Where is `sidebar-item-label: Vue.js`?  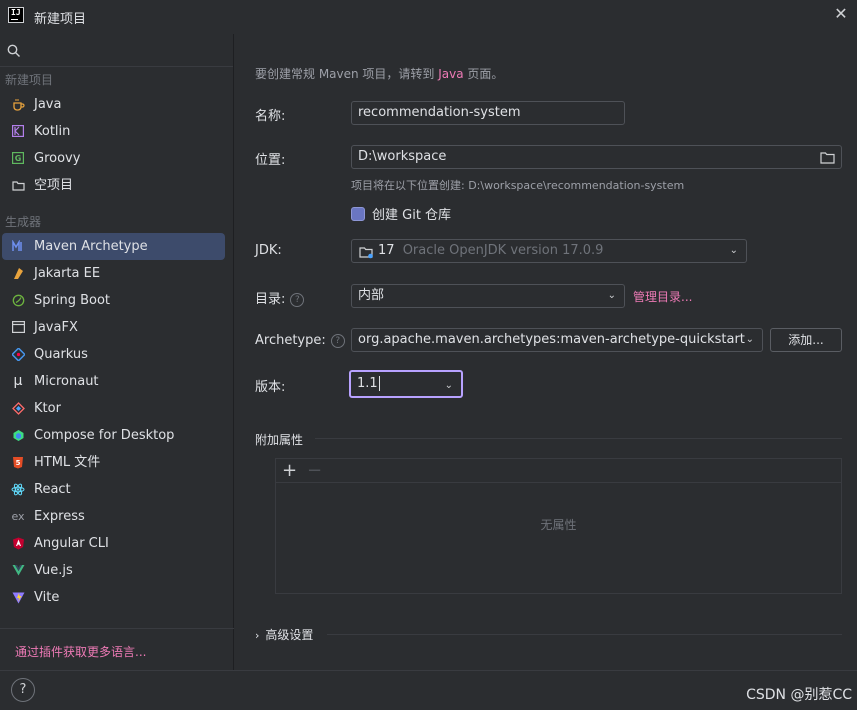 sidebar-item-label: Vue.js is located at coordinates (53, 570).